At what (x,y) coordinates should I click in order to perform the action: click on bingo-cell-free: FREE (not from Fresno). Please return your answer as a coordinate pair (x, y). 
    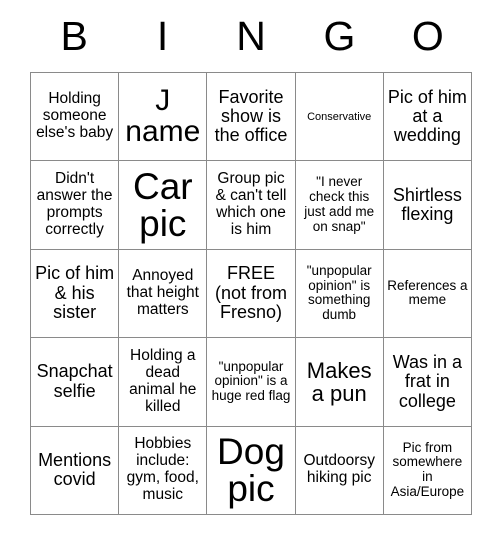
    Looking at the image, I should click on (251, 294).